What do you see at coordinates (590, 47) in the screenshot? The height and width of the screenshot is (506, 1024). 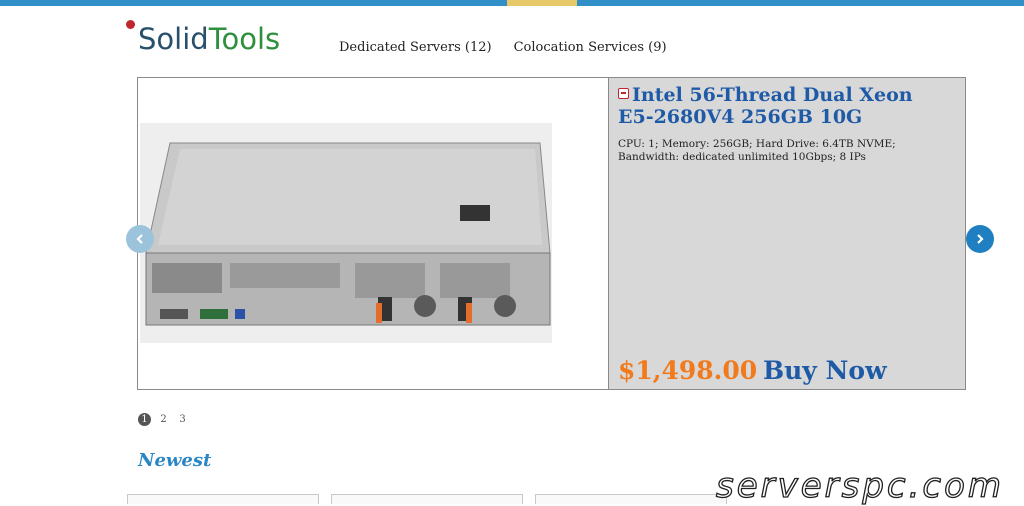 I see `nav-colocation-services: Colocation Services (9)` at bounding box center [590, 47].